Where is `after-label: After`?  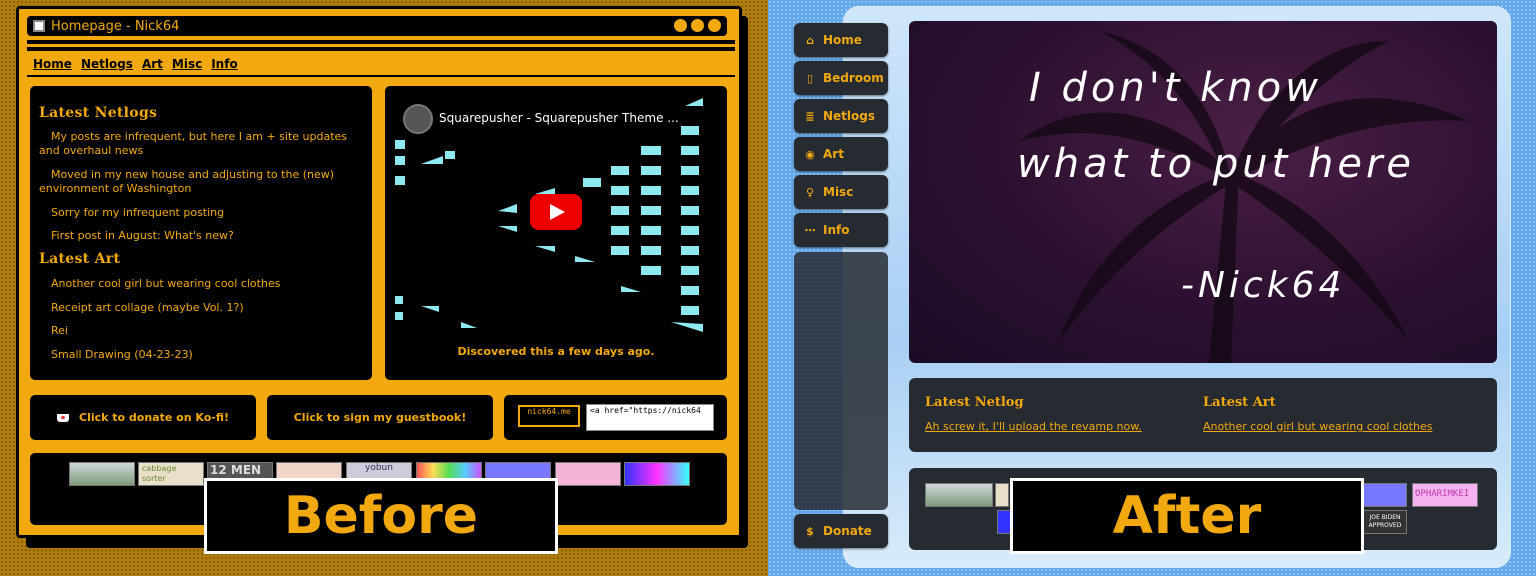 after-label: After is located at coordinates (1187, 516).